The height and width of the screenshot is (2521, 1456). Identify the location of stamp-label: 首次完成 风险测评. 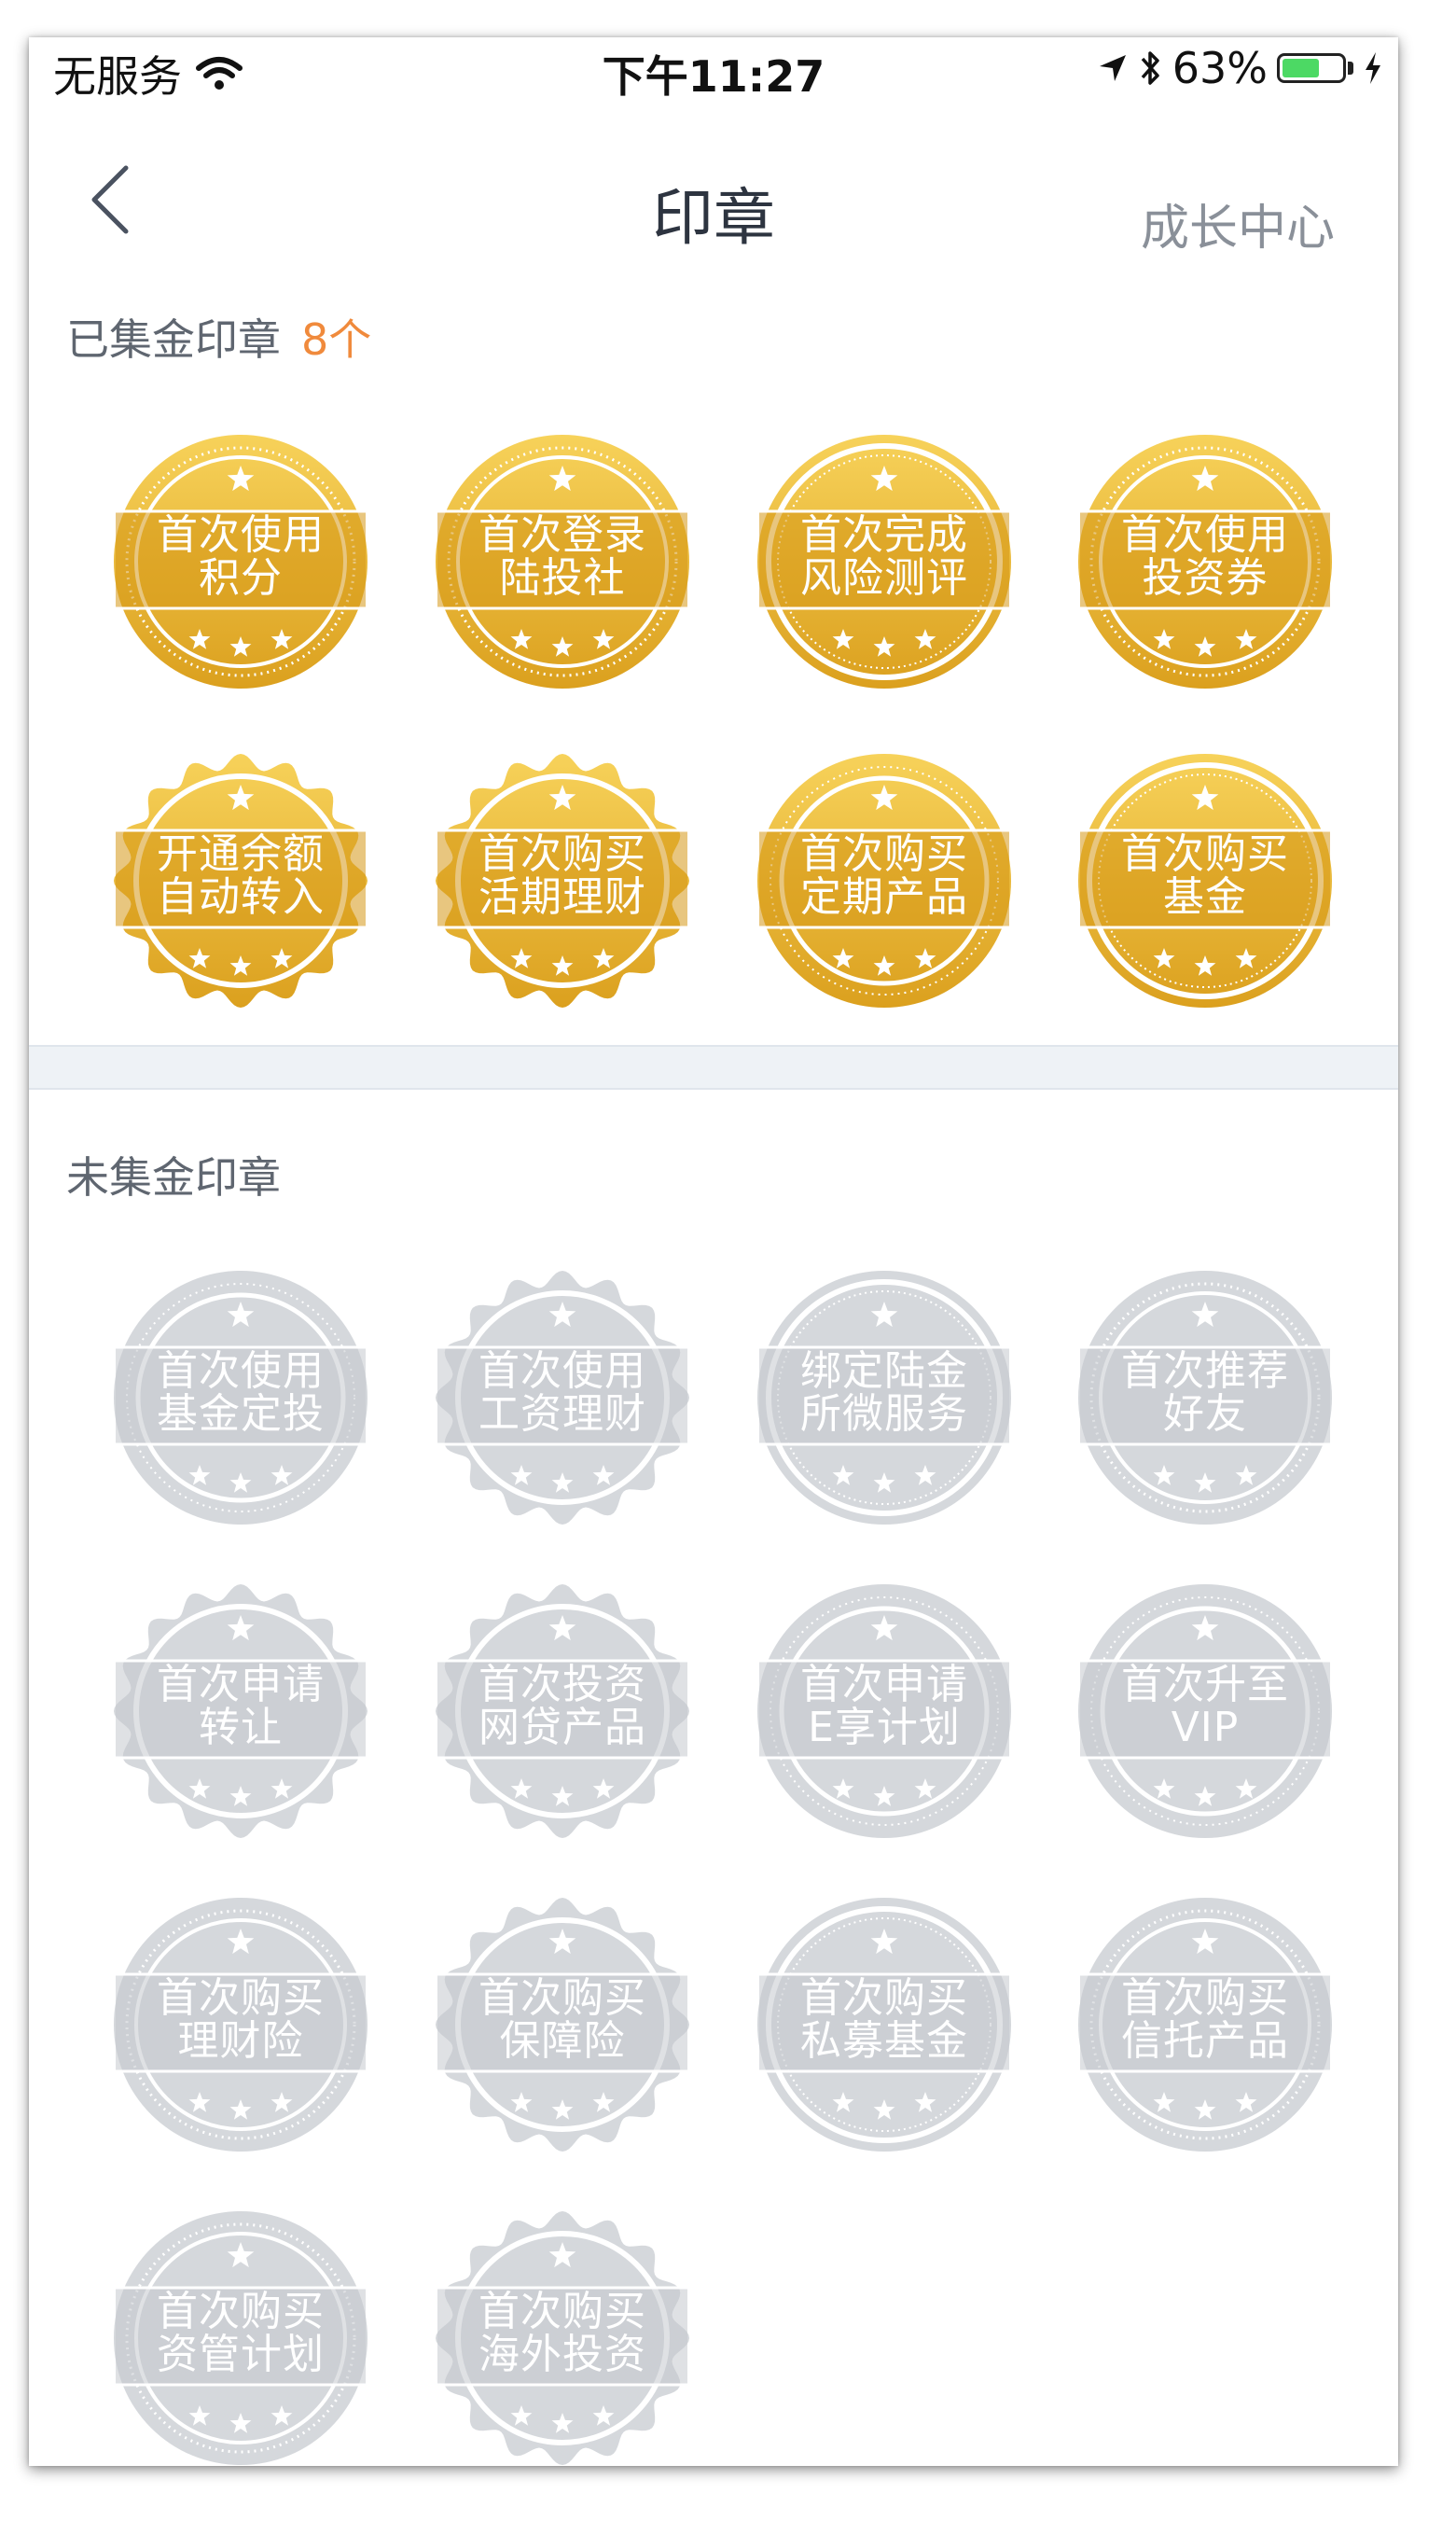
(884, 557).